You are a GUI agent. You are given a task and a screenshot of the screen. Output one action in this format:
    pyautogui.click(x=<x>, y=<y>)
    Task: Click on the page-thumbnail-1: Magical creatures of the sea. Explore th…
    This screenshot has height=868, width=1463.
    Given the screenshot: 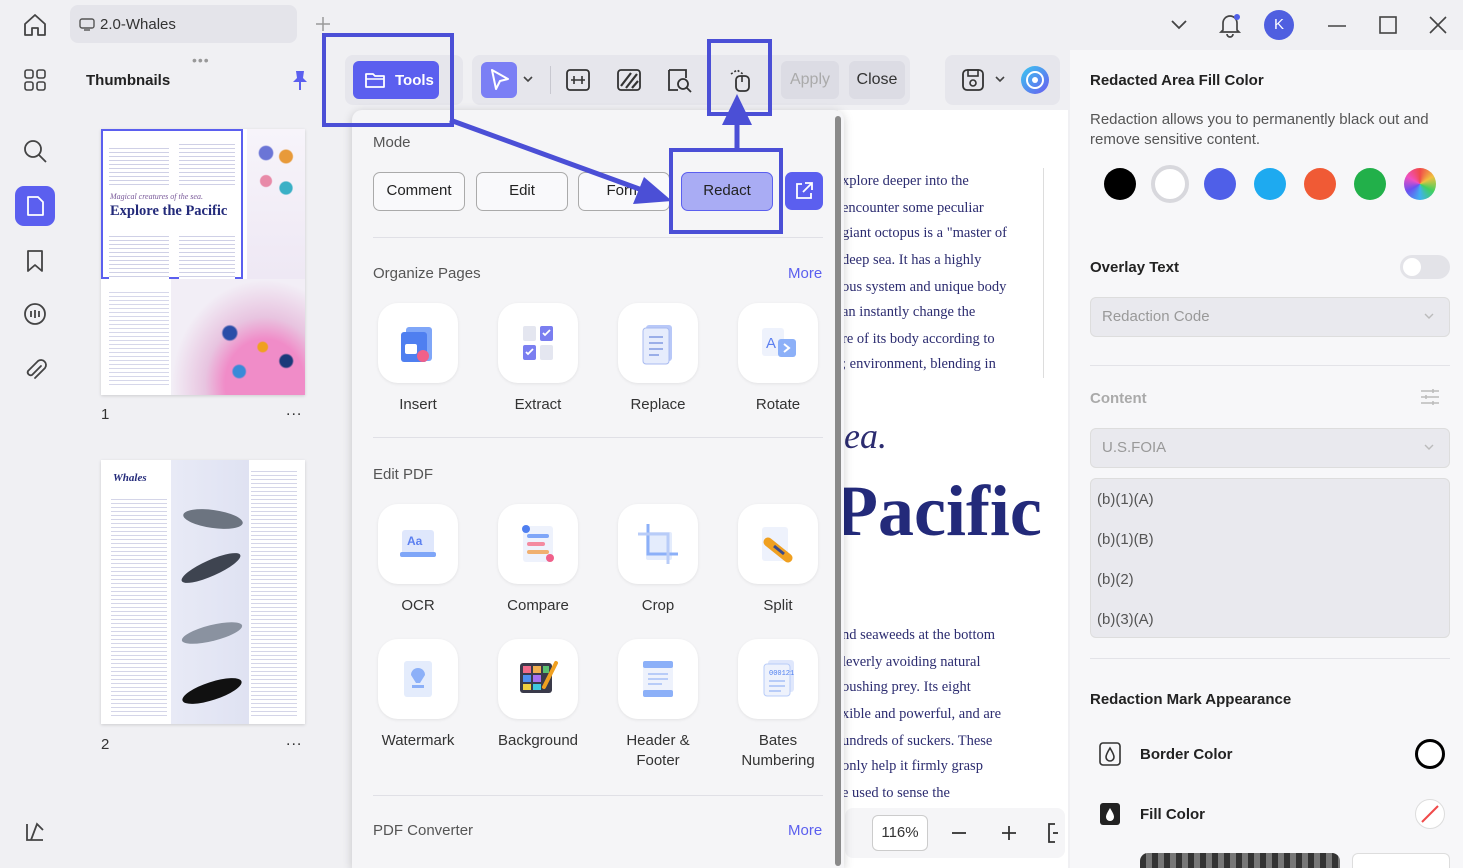 What is the action you would take?
    pyautogui.click(x=203, y=262)
    